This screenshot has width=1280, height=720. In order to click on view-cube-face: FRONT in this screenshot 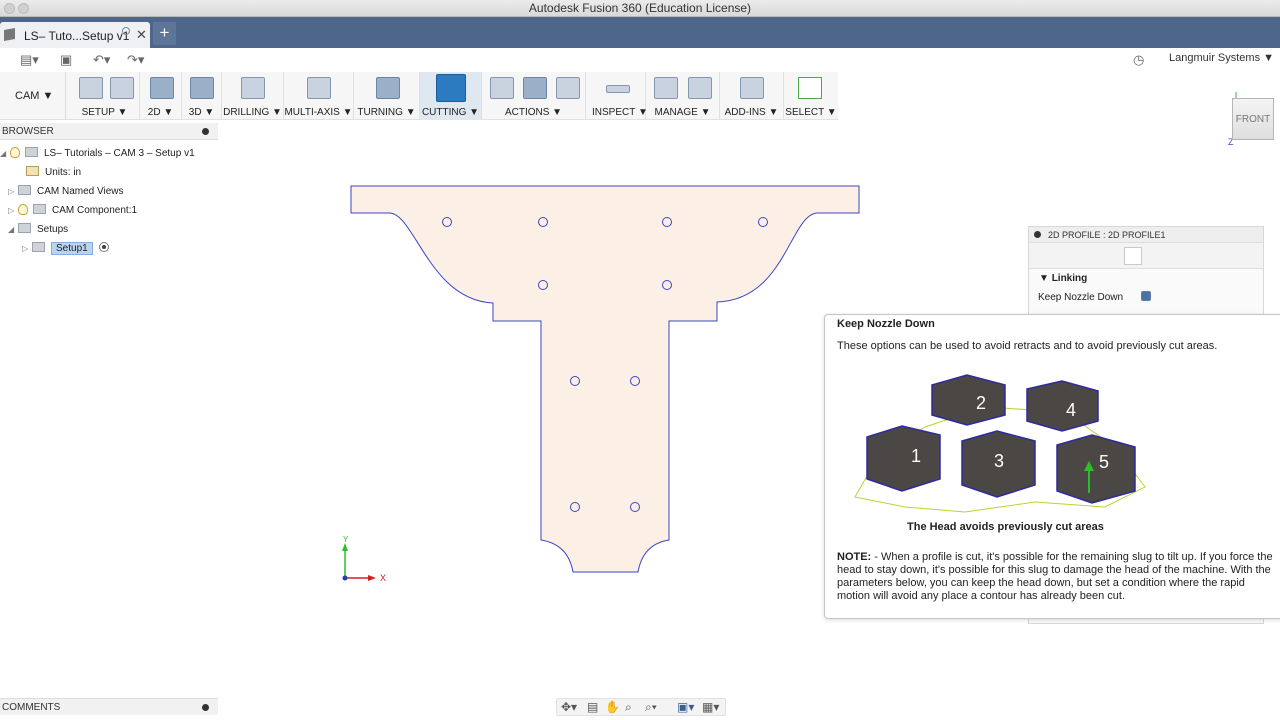, I will do `click(1253, 119)`.